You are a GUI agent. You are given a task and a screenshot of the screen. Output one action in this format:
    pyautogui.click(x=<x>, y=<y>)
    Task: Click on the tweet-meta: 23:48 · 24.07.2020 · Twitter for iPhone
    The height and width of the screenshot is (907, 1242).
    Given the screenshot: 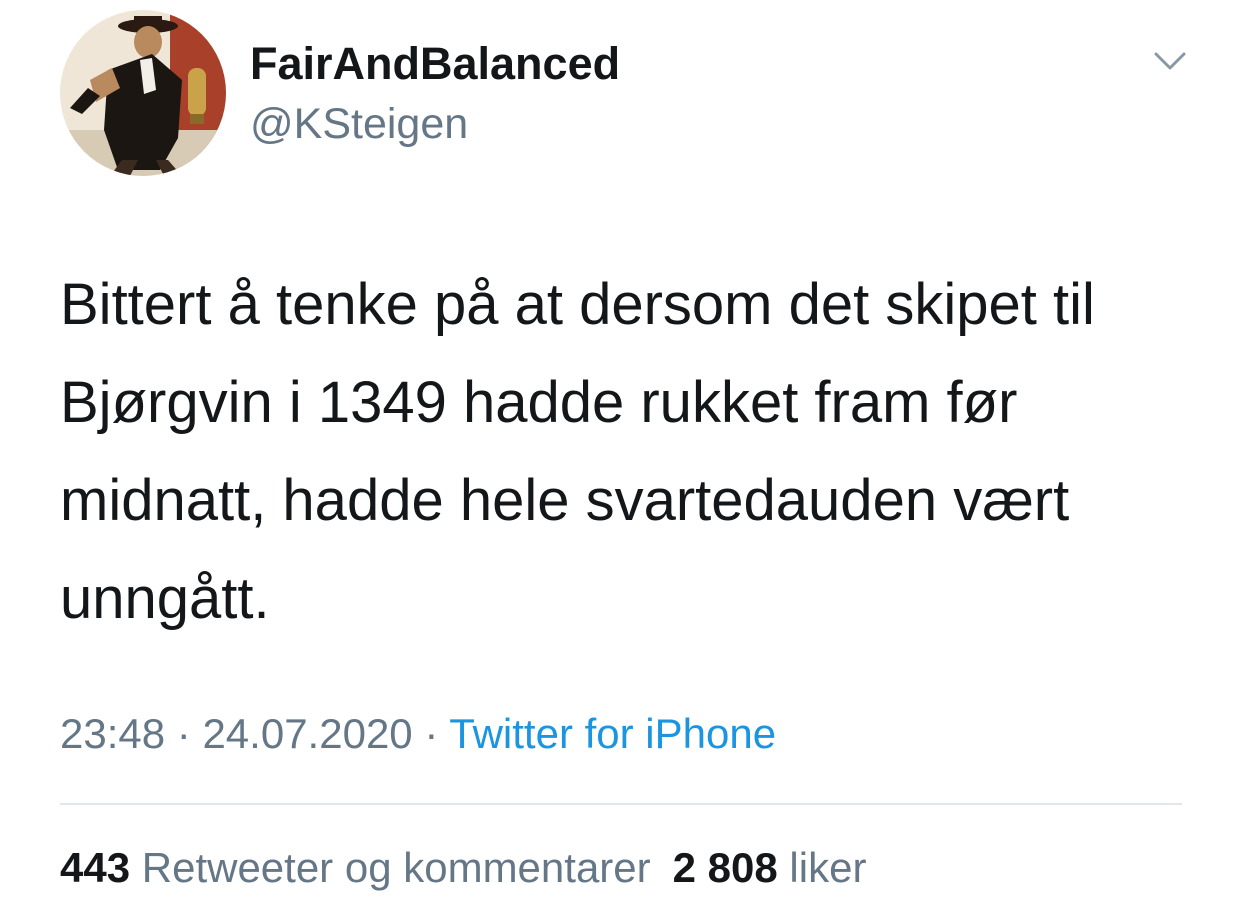 What is the action you would take?
    pyautogui.click(x=418, y=734)
    